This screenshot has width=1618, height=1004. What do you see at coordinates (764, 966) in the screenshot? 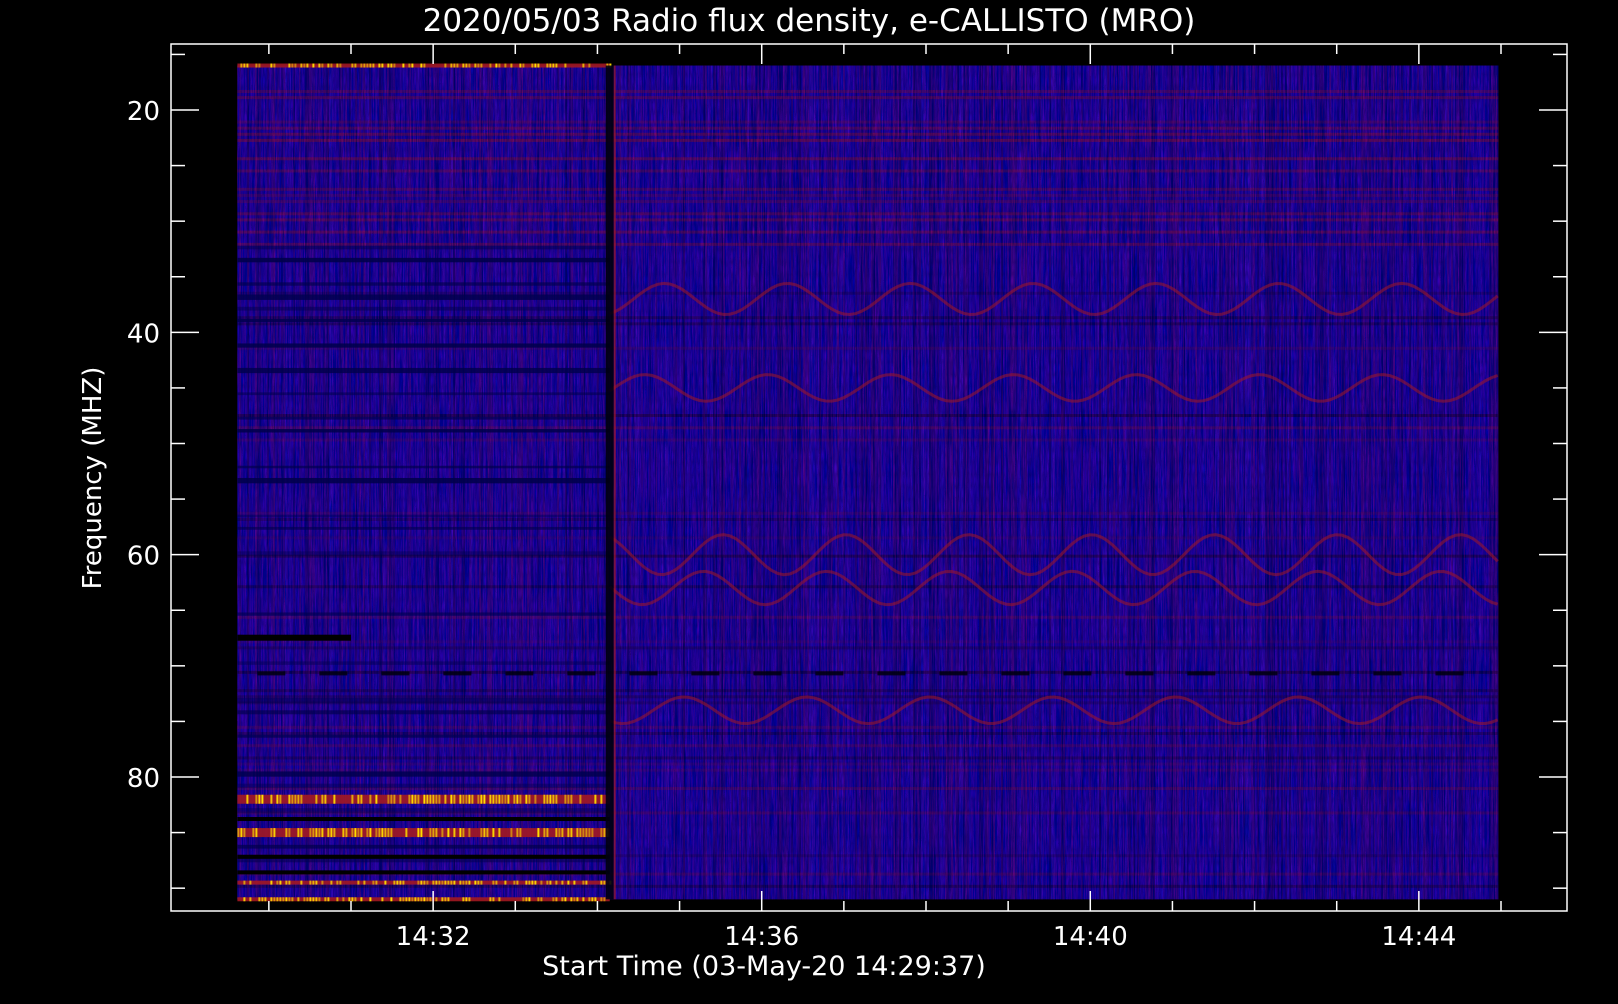
I see `x-axis-label: Start Time (03-May-20 14:29:37)` at bounding box center [764, 966].